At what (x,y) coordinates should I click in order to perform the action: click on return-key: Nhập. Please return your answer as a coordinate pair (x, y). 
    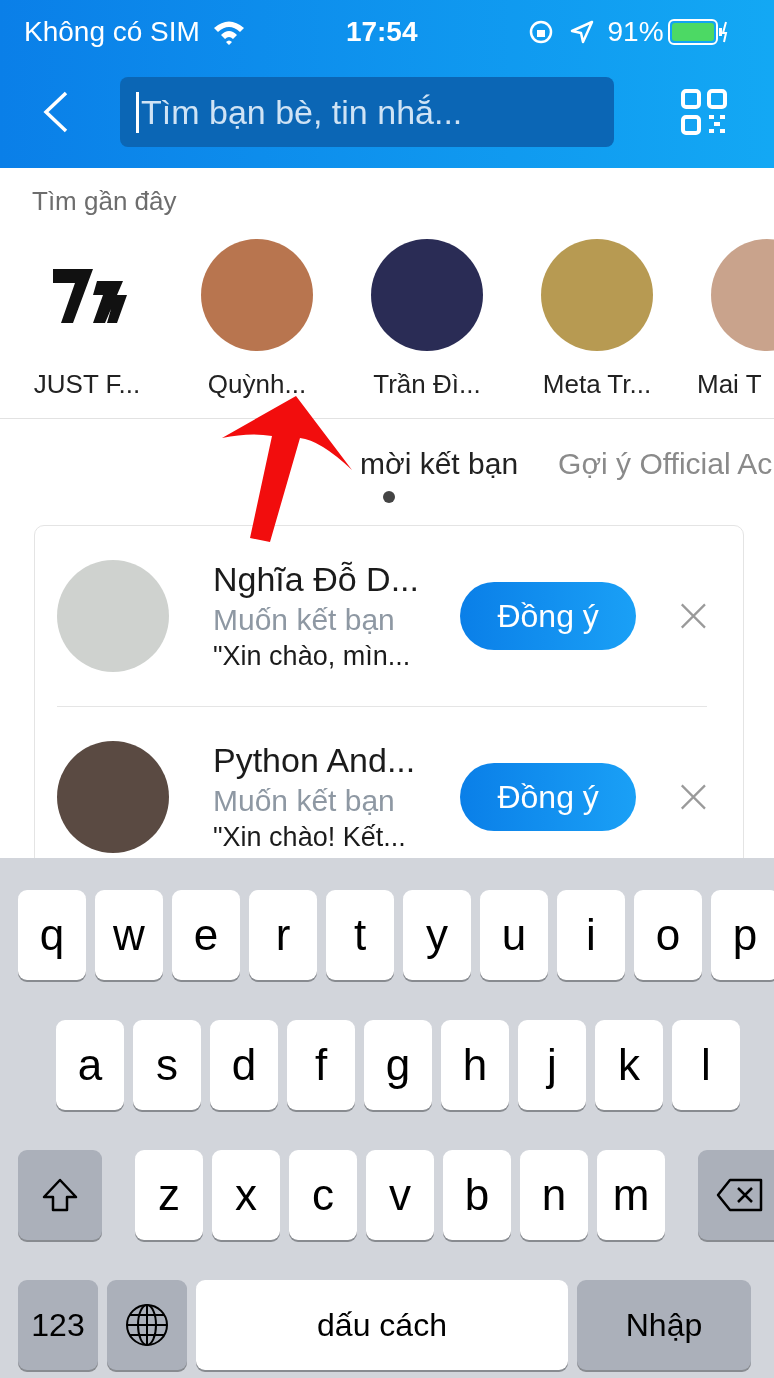
    Looking at the image, I should click on (664, 1325).